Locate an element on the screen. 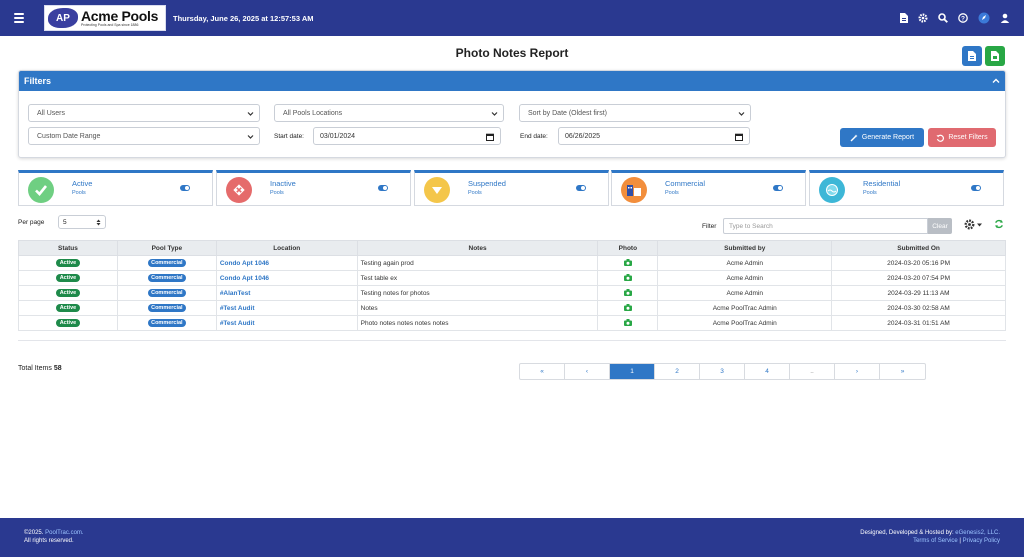 The height and width of the screenshot is (557, 1024). pagination-page-1: 1 is located at coordinates (632, 371).